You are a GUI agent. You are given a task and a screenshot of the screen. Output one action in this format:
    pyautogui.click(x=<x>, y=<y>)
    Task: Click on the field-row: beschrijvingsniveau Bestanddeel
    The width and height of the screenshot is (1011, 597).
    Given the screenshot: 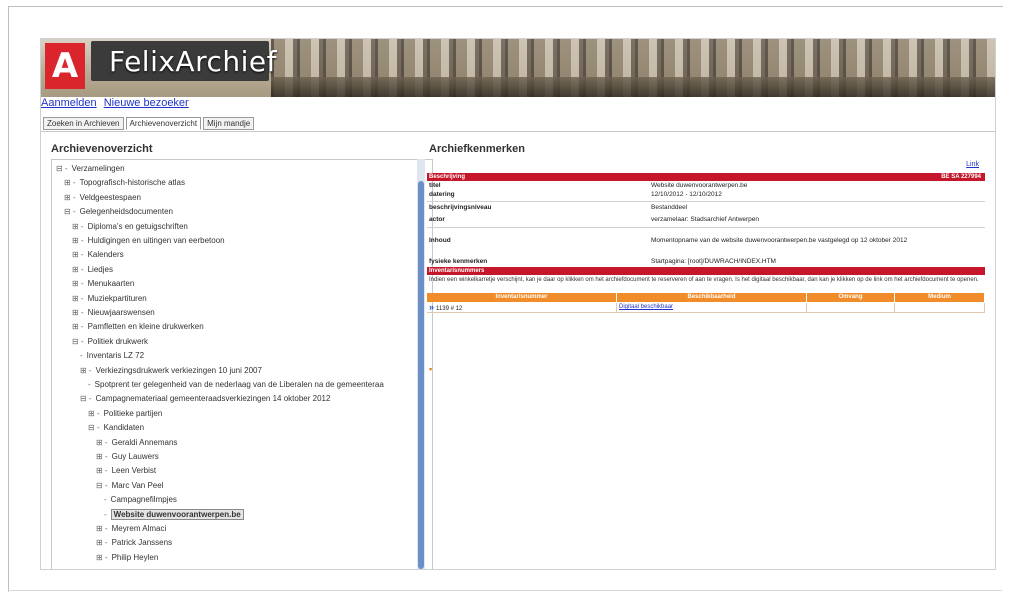 What is the action you would take?
    pyautogui.click(x=706, y=208)
    